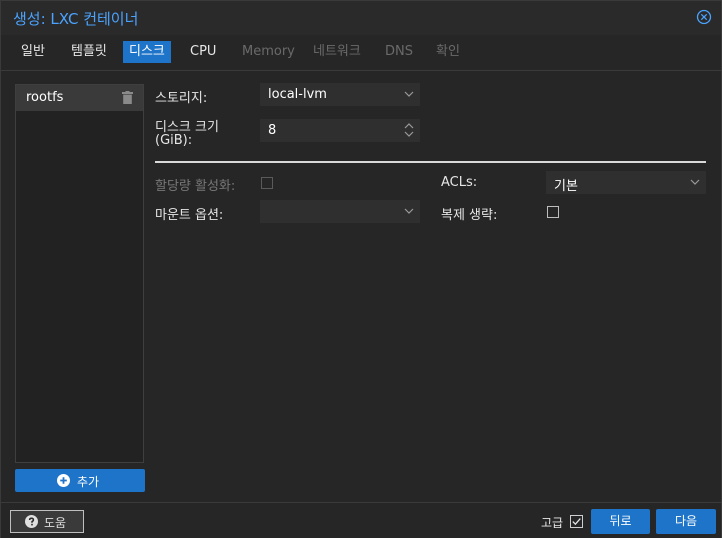 The width and height of the screenshot is (722, 538). Describe the element at coordinates (76, 19) in the screenshot. I see `dialog-title: 생성: LXC 컨테이너` at that location.